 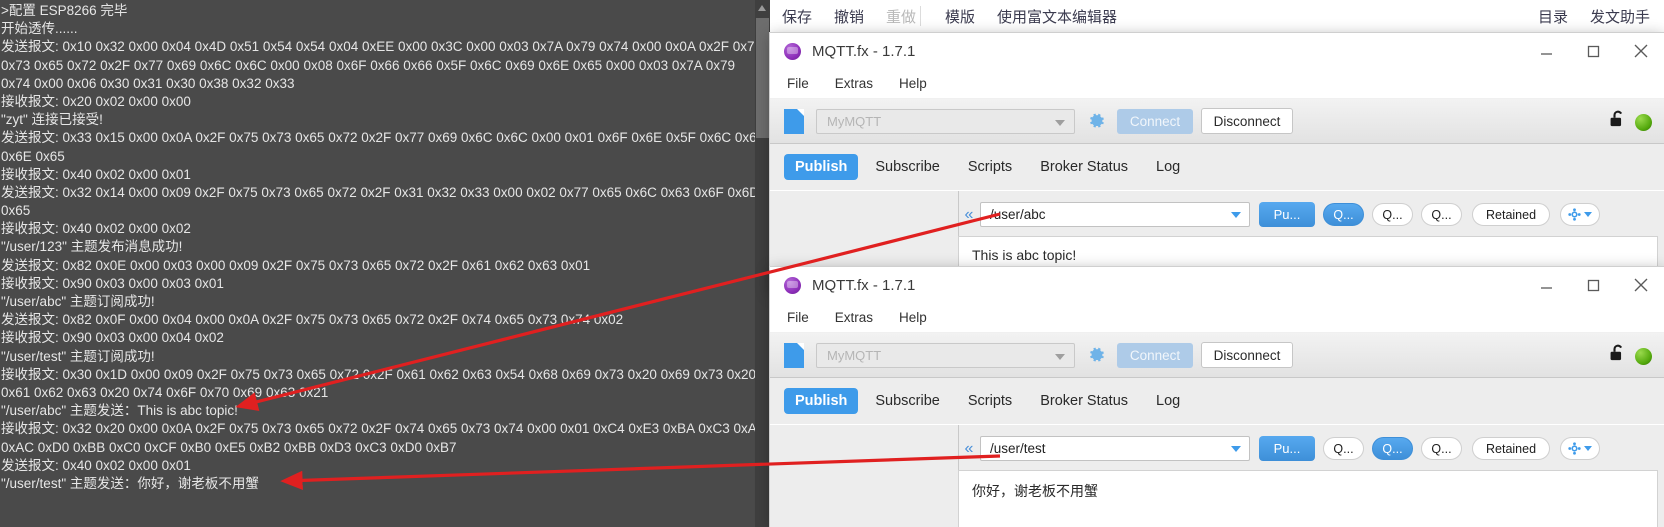 I want to click on toolbar-catalog-button: 目录, so click(x=1553, y=16).